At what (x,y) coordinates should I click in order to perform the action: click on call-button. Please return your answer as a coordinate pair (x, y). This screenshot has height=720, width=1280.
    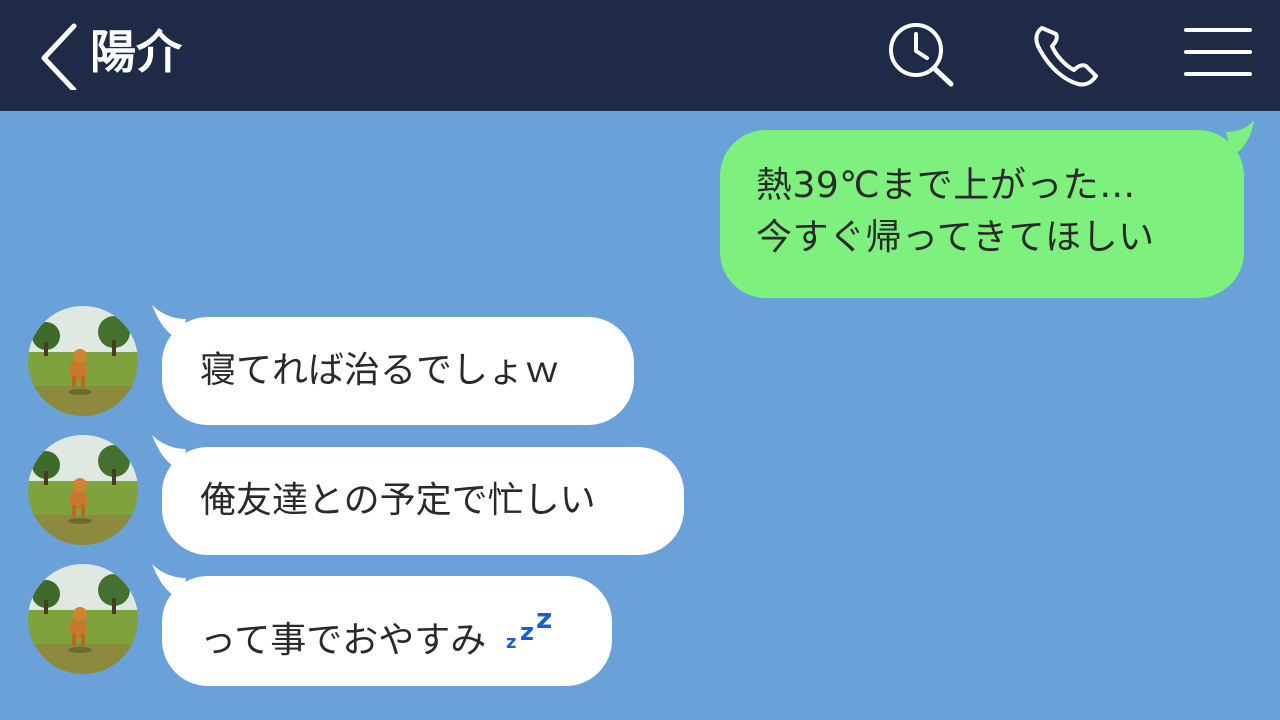
    Looking at the image, I should click on (1066, 54).